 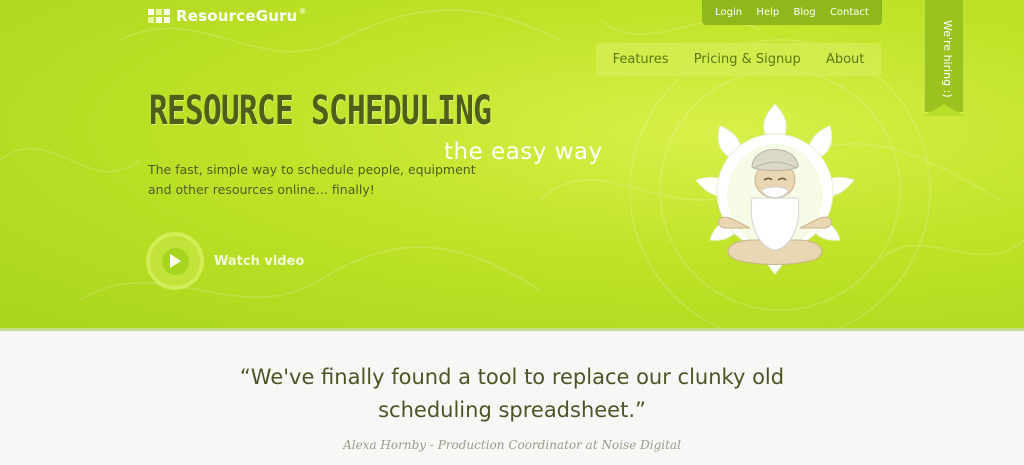 I want to click on play-button, so click(x=175, y=261).